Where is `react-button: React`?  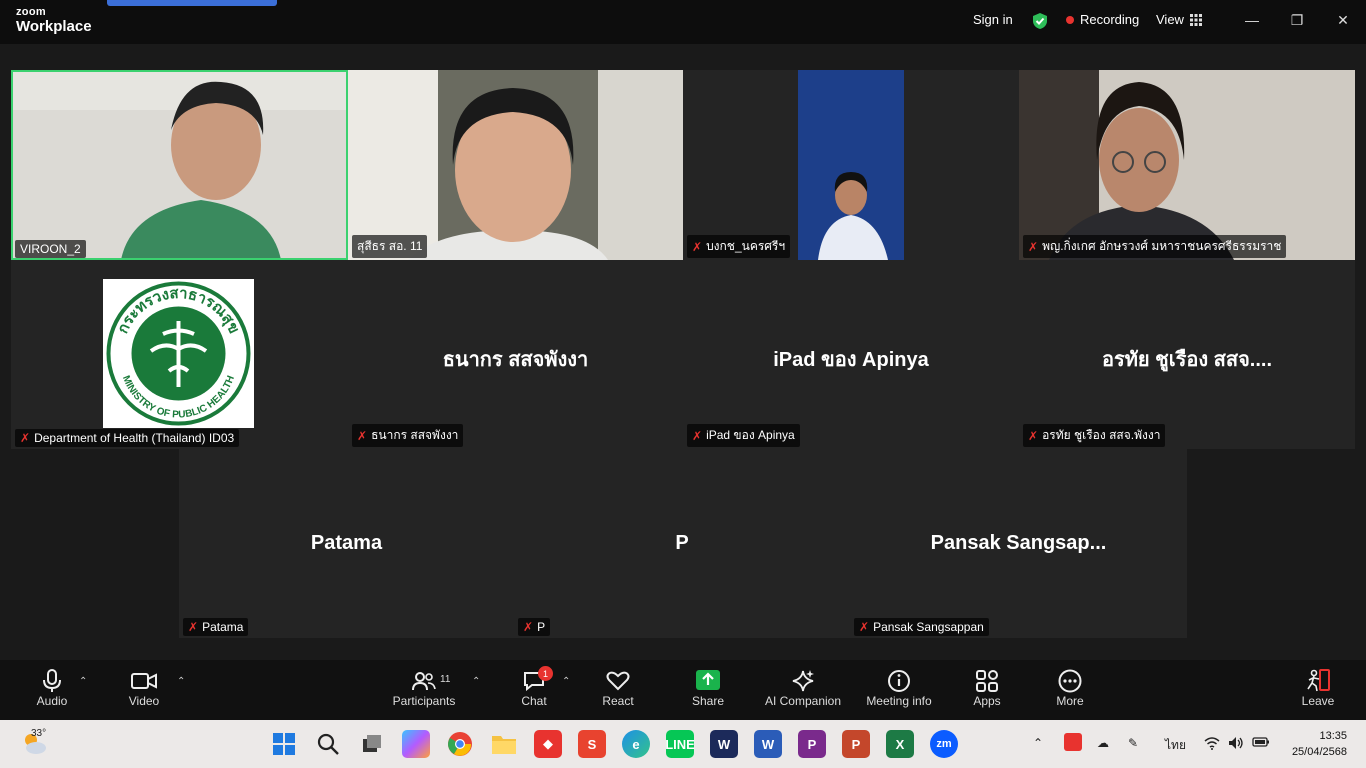 react-button: React is located at coordinates (618, 688).